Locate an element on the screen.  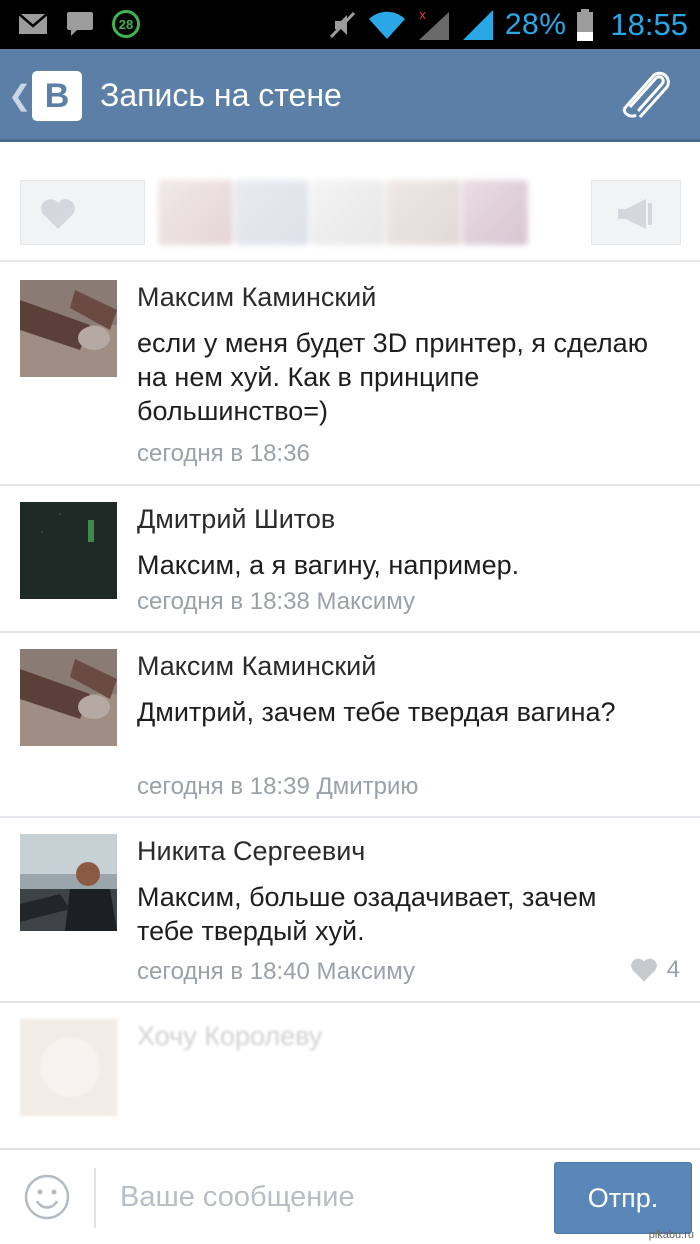
message-input-bar: Отпр. pikabu.ru is located at coordinates (350, 1196).